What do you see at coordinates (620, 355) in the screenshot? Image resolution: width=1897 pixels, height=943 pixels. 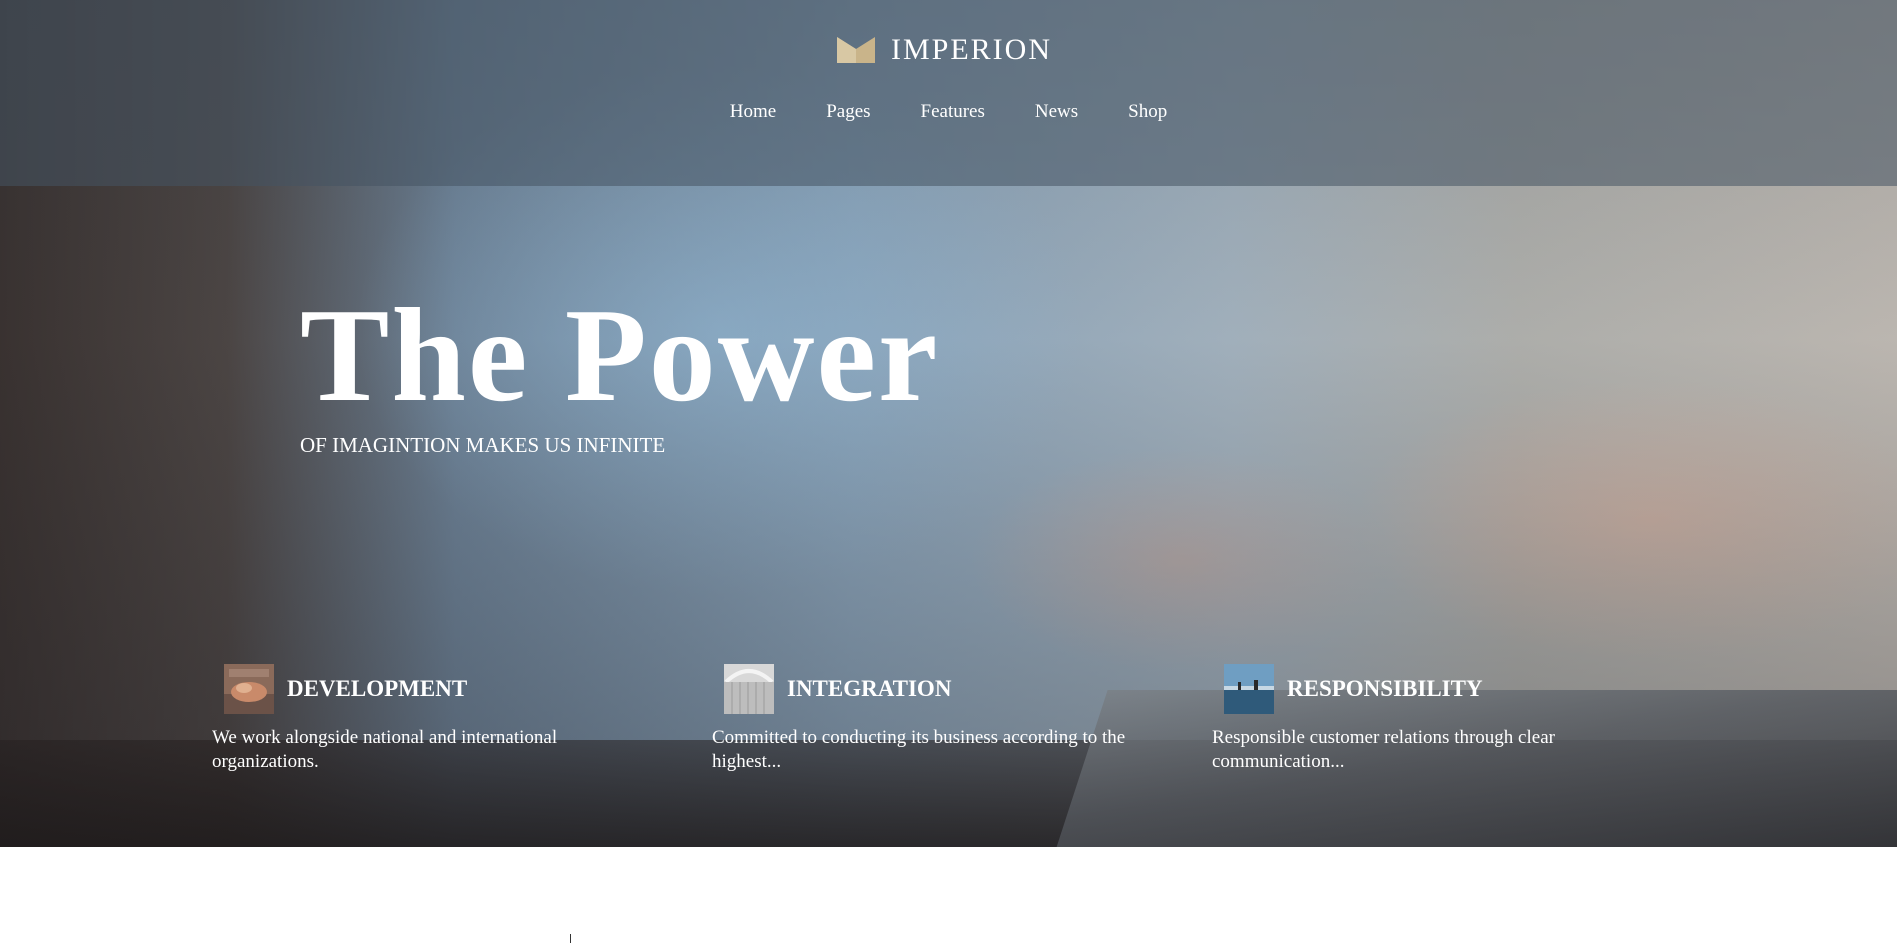 I see `hero-headline: The Power` at bounding box center [620, 355].